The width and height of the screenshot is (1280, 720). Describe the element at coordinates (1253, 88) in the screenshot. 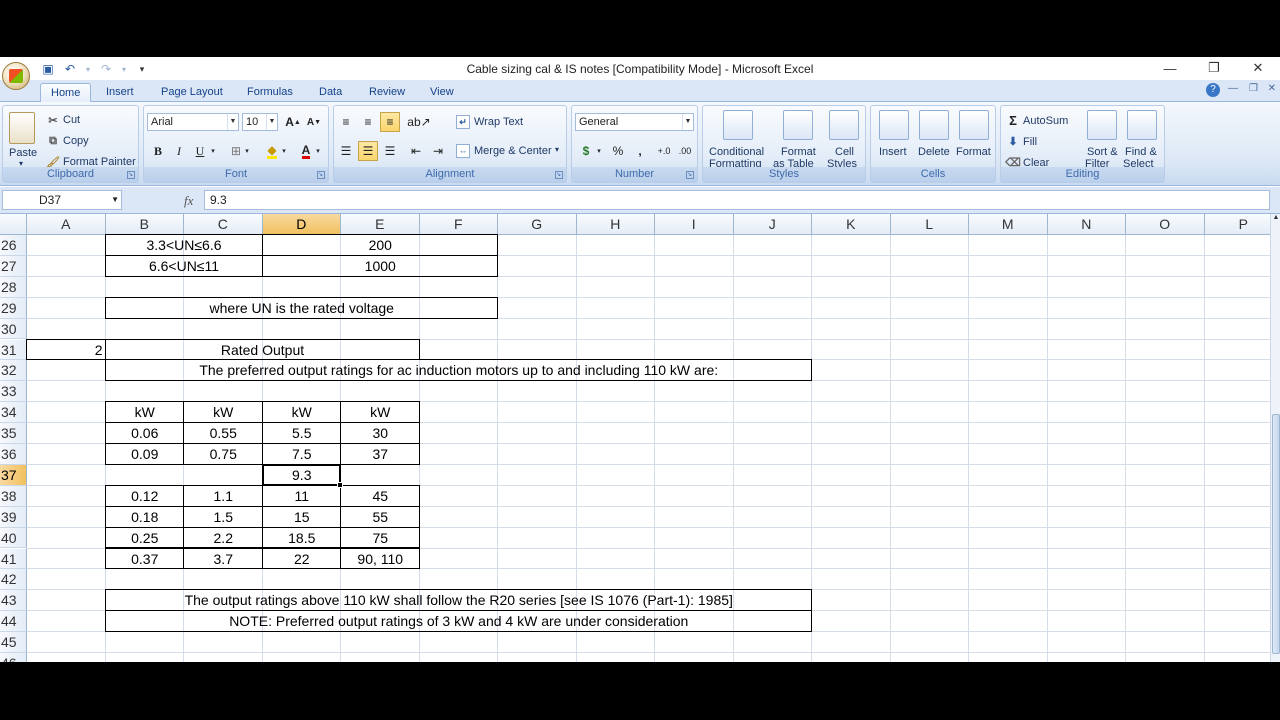

I see `ribbon-restore-icon: ❐` at that location.